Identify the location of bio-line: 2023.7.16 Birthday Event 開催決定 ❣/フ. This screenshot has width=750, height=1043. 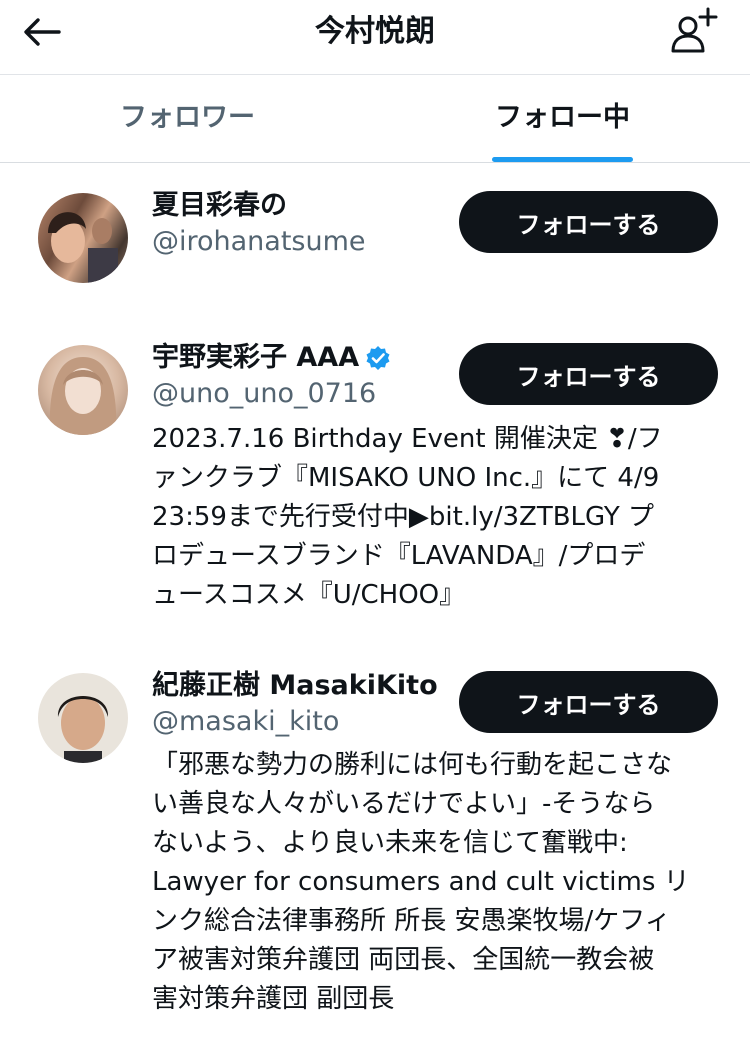
(407, 439).